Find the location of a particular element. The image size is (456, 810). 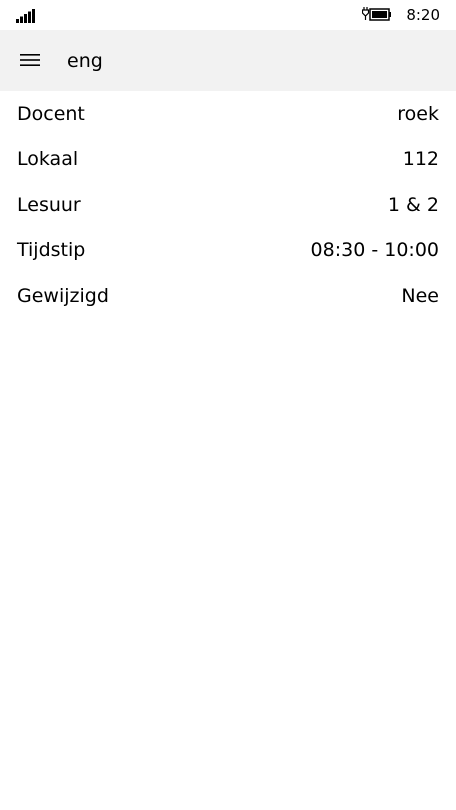

detail-label: Gewijzigd is located at coordinates (63, 295).